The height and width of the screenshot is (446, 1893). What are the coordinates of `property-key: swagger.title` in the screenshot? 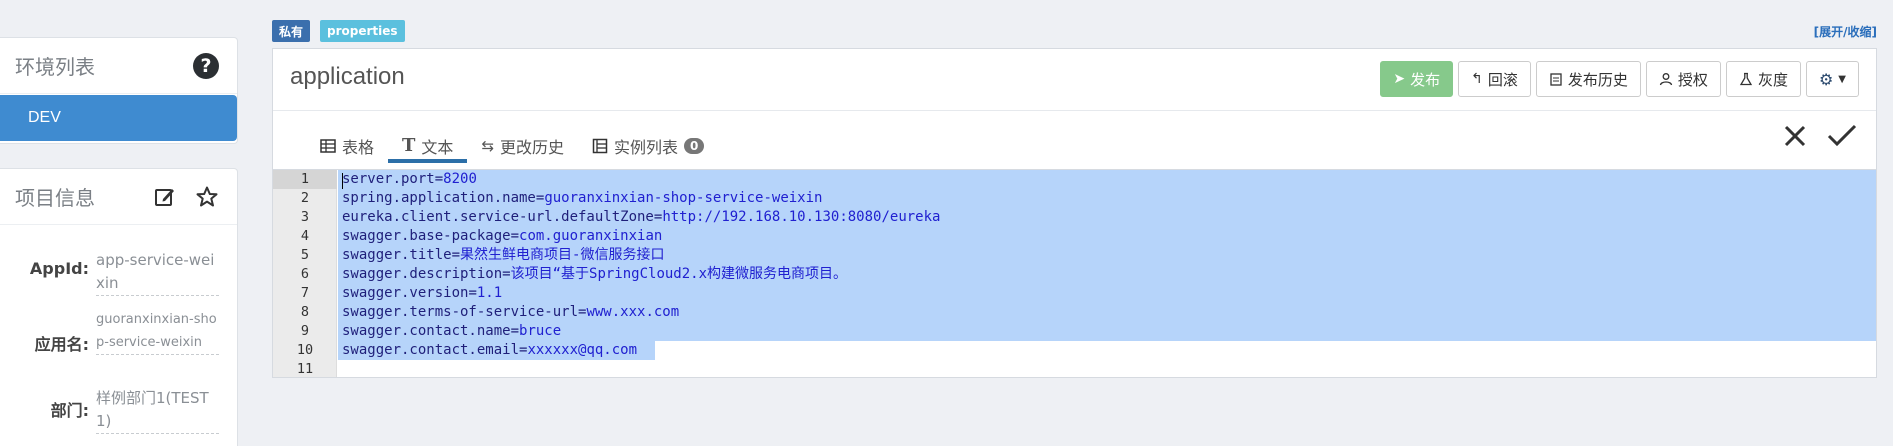 It's located at (397, 255).